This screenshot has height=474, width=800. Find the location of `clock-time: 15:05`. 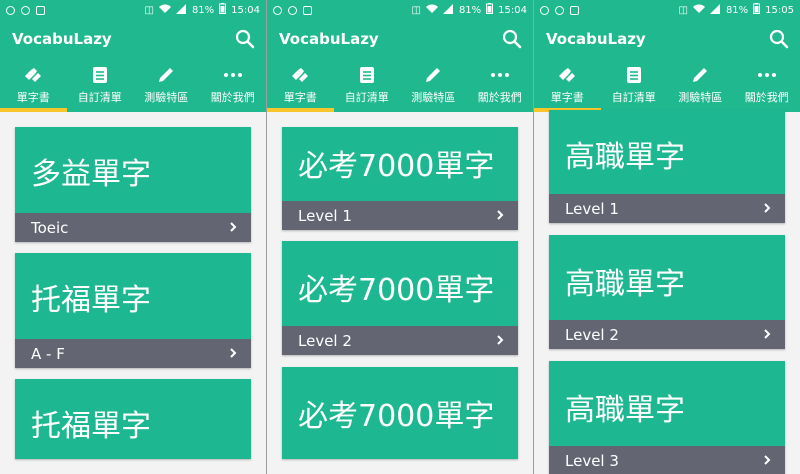

clock-time: 15:05 is located at coordinates (779, 10).